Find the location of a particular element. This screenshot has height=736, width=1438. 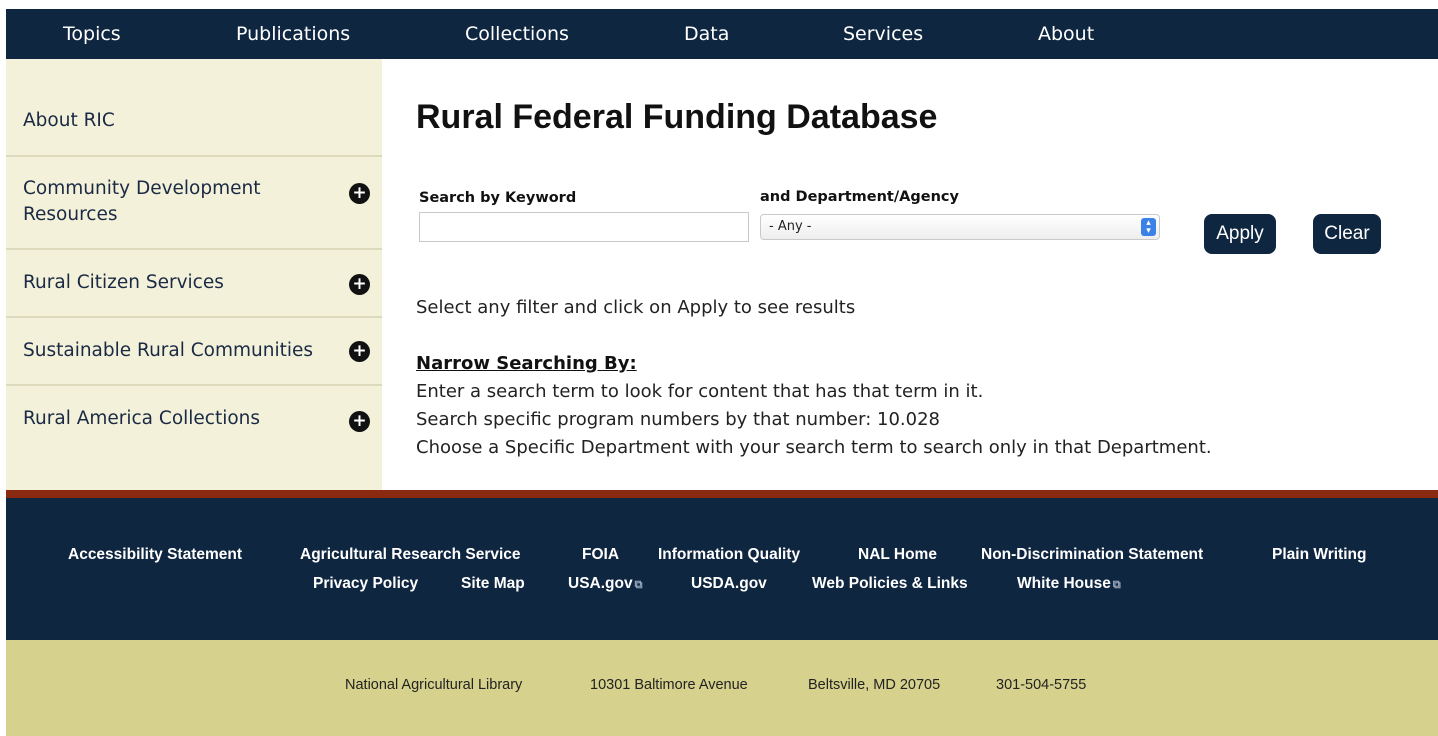

footer-link-ars: Agricultural Research Service is located at coordinates (410, 555).